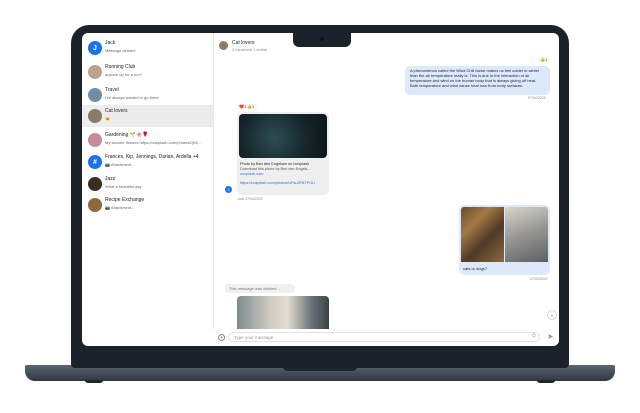 The image size is (640, 413). I want to click on conversation-name: Recipe Exchange, so click(125, 200).